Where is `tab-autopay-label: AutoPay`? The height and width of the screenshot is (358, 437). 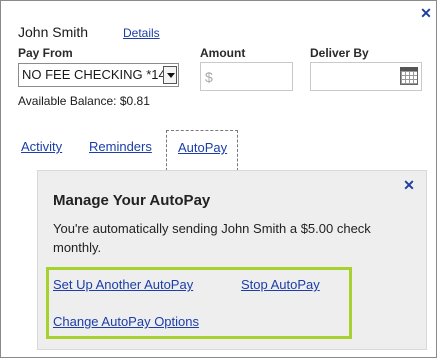 tab-autopay-label: AutoPay is located at coordinates (203, 147).